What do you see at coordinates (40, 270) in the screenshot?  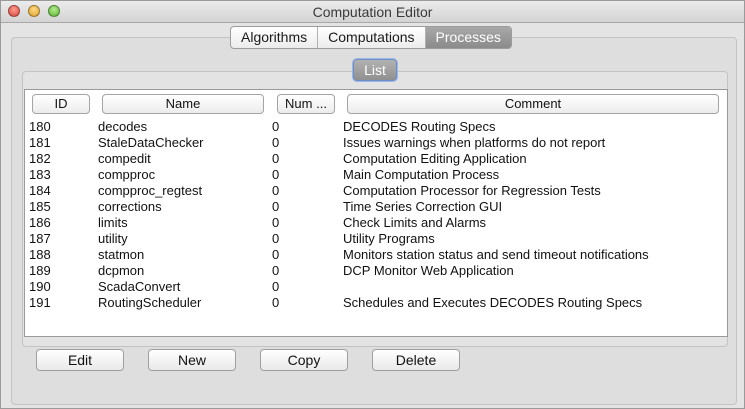 I see `cell-id: 189` at bounding box center [40, 270].